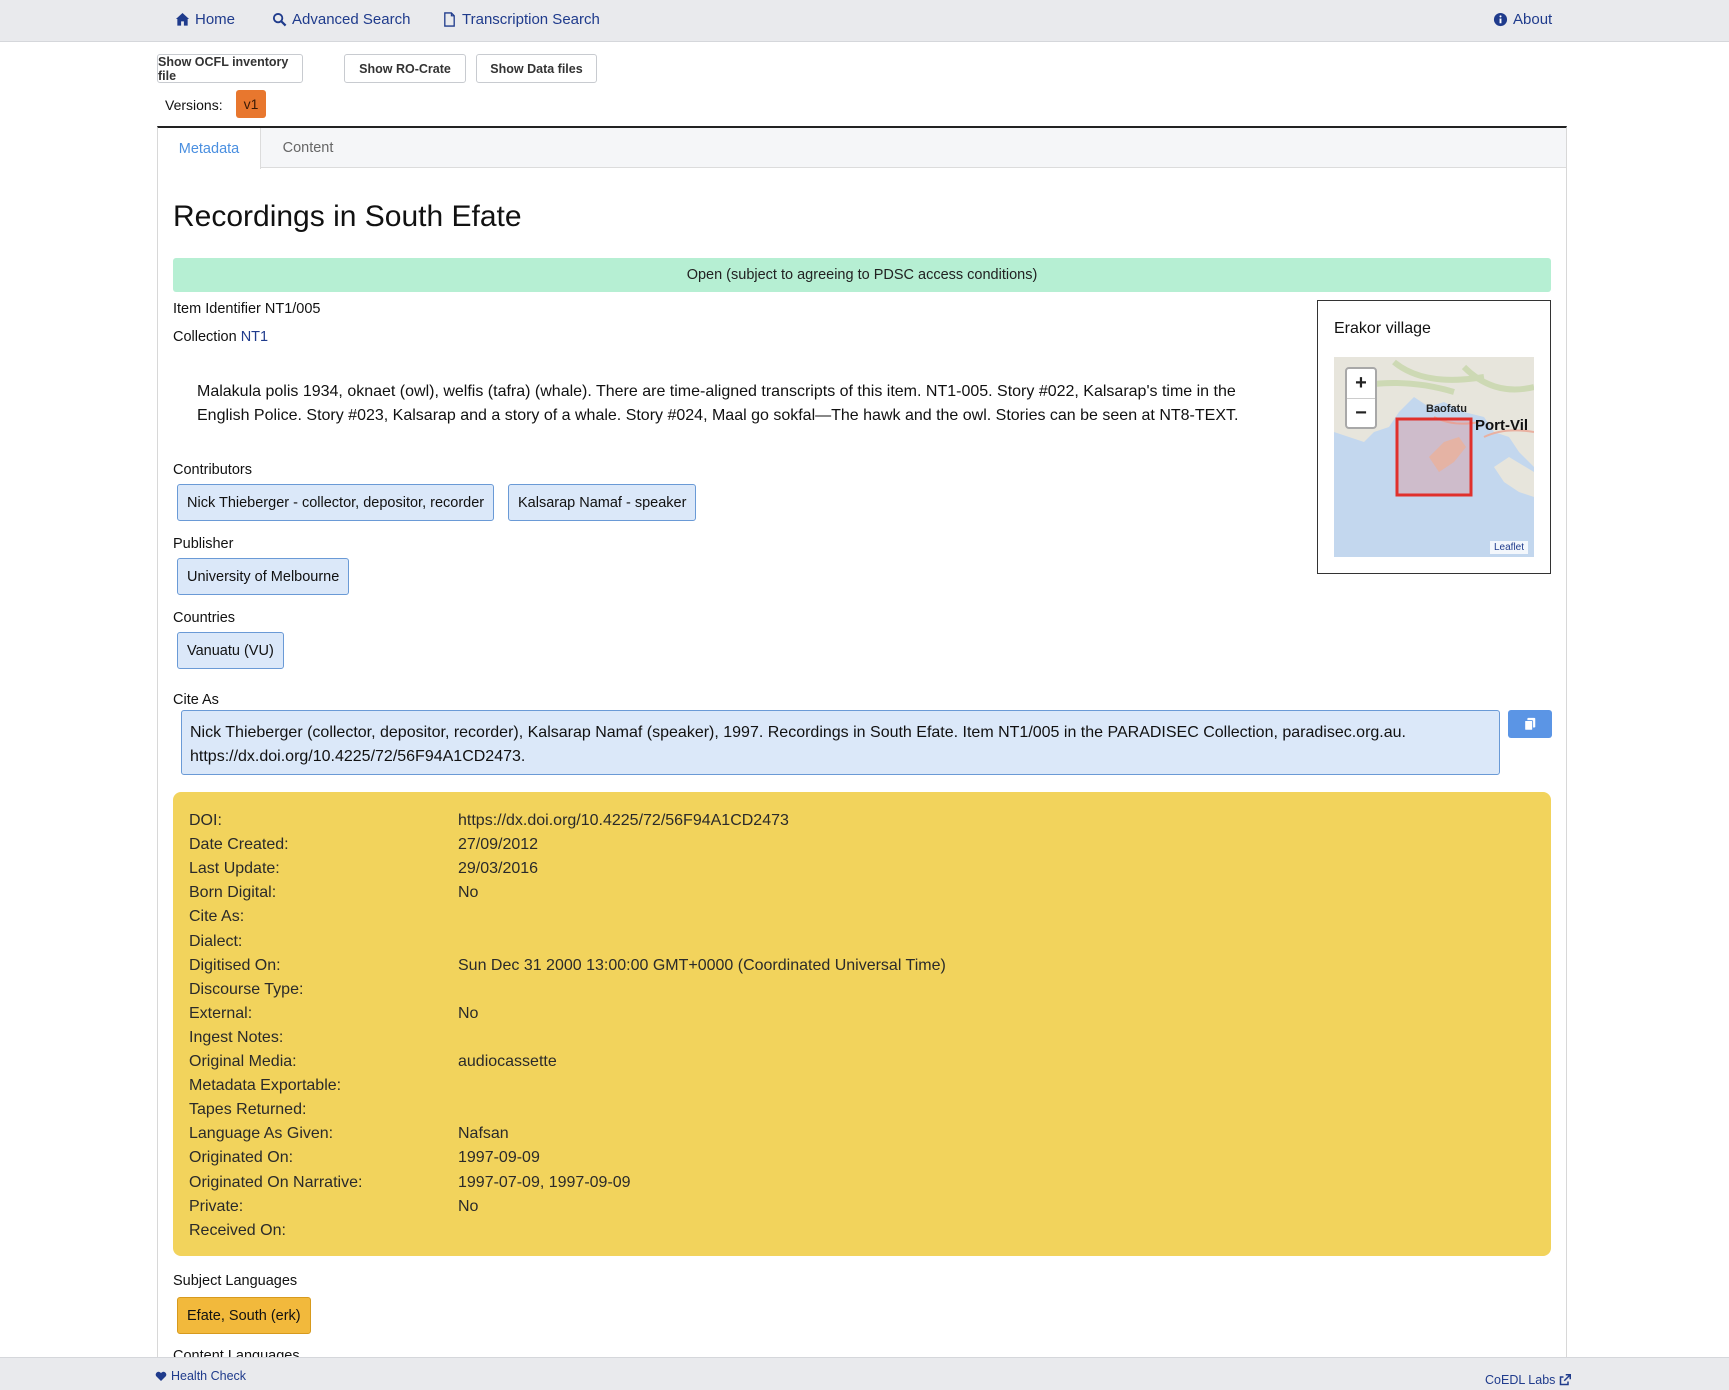 The height and width of the screenshot is (1390, 1729). I want to click on tab-content: Content, so click(308, 148).